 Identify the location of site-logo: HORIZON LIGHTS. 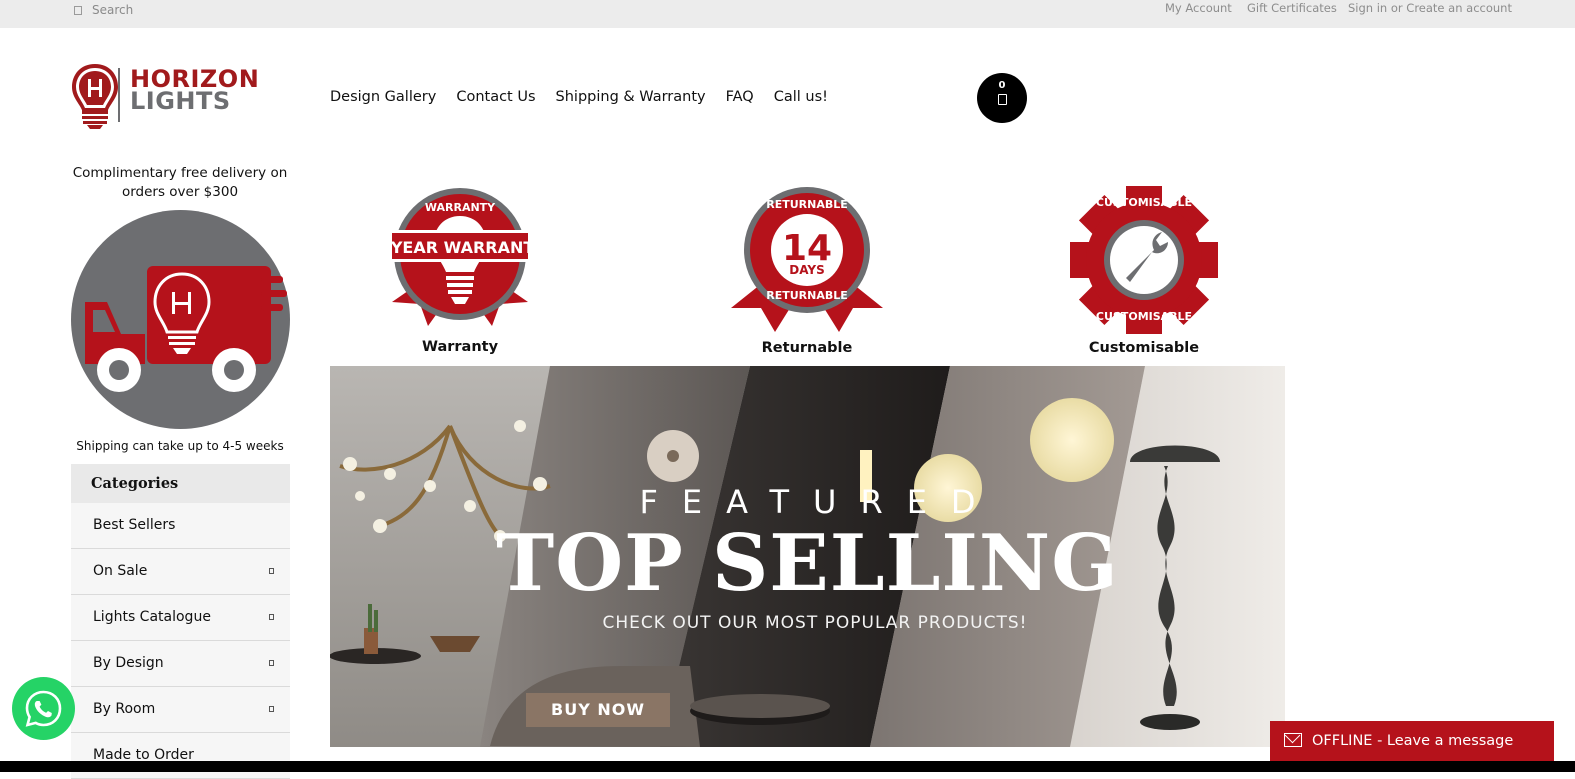
(172, 96).